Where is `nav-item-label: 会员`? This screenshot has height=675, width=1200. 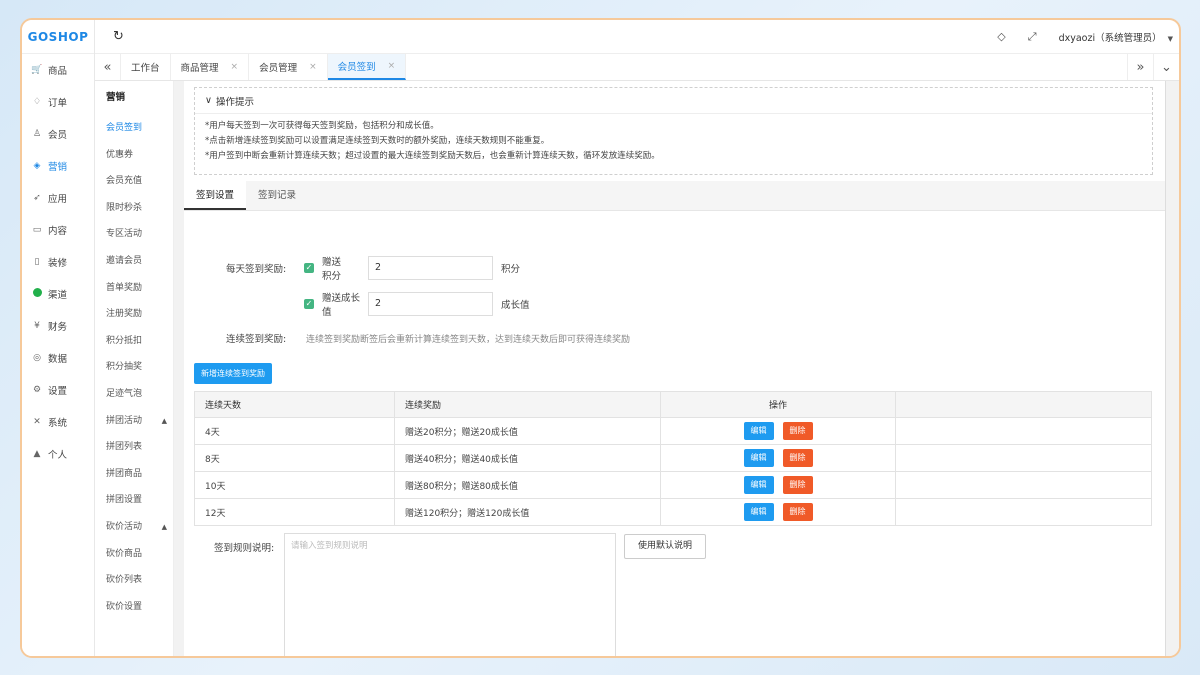 nav-item-label: 会员 is located at coordinates (58, 135).